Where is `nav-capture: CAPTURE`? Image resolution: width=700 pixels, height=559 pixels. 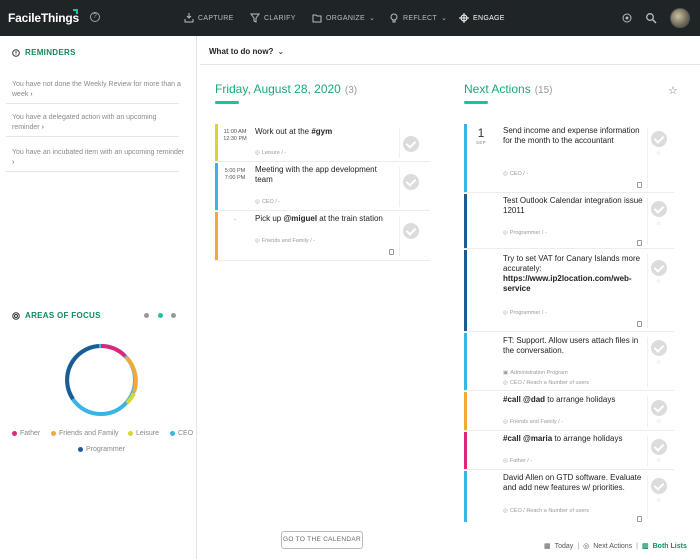
nav-capture: CAPTURE is located at coordinates (209, 18).